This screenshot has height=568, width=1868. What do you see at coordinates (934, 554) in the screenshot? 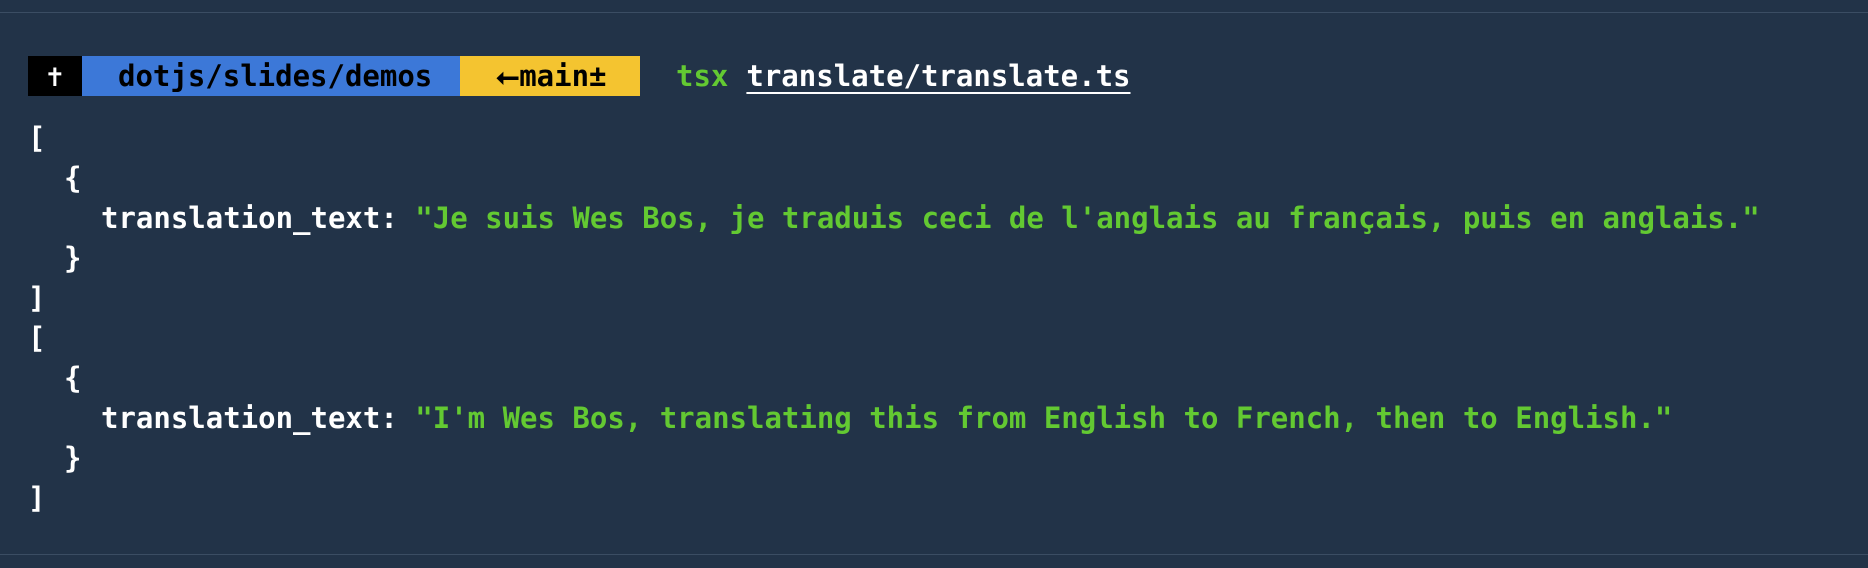
I see `bottom-divider` at bounding box center [934, 554].